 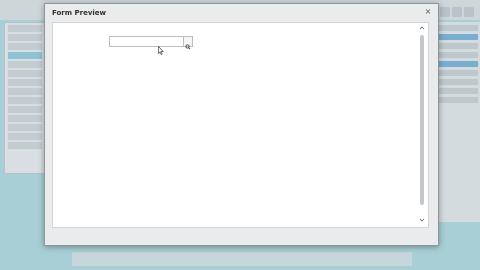 What do you see at coordinates (241, 13) in the screenshot?
I see `dialog-header: Form Preview ×` at bounding box center [241, 13].